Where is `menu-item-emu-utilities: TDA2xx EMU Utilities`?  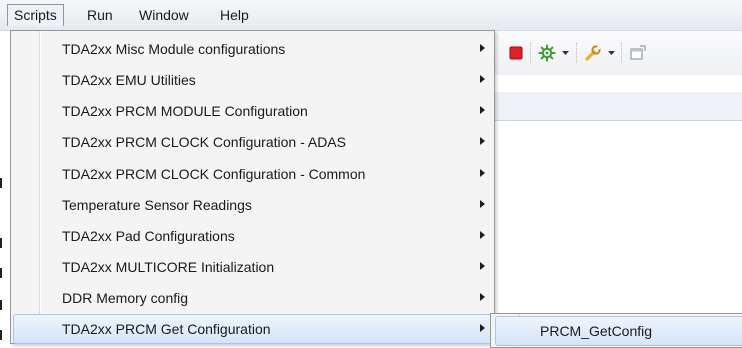 menu-item-emu-utilities: TDA2xx EMU Utilities is located at coordinates (252, 80).